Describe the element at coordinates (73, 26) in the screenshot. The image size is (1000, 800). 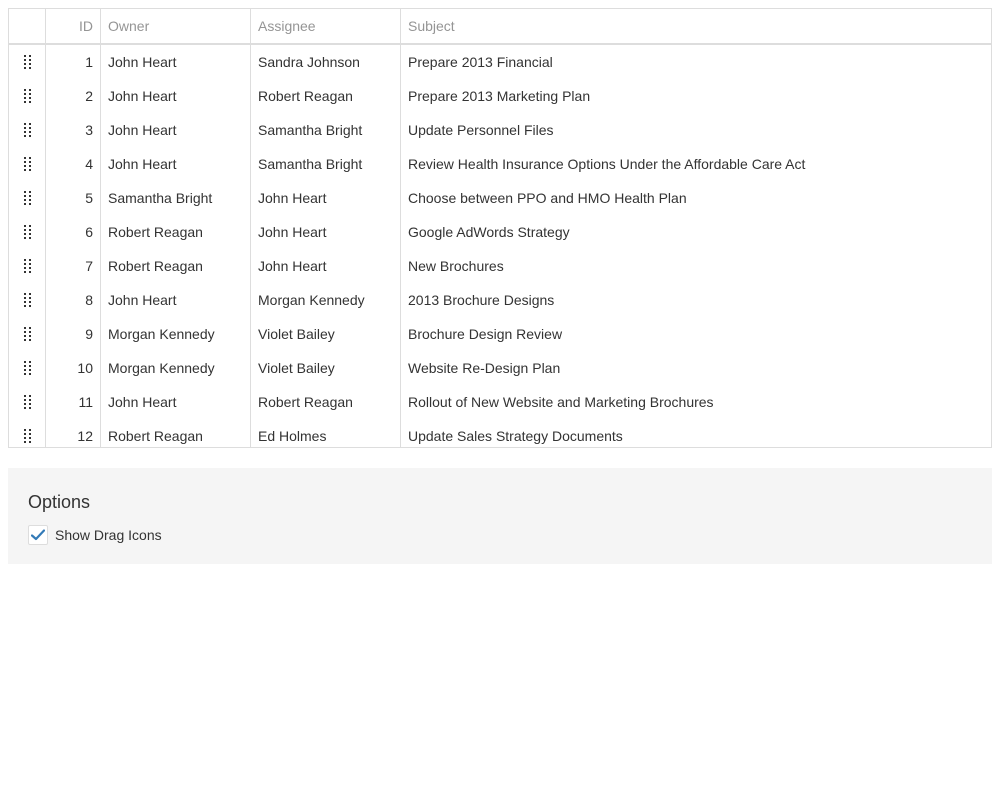
I see `header-id: ID` at that location.